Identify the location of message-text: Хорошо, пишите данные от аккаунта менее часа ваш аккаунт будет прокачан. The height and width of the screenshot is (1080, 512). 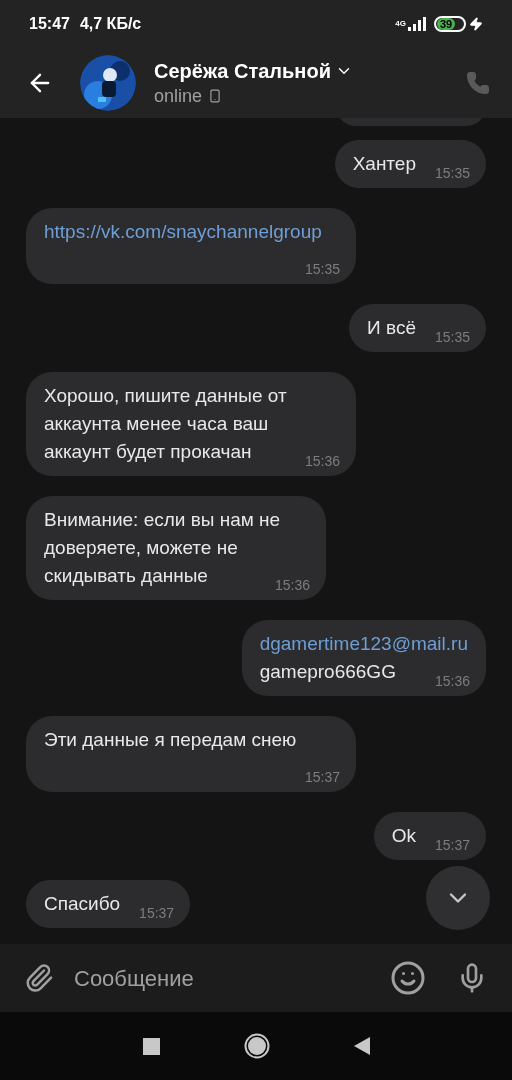
(165, 423).